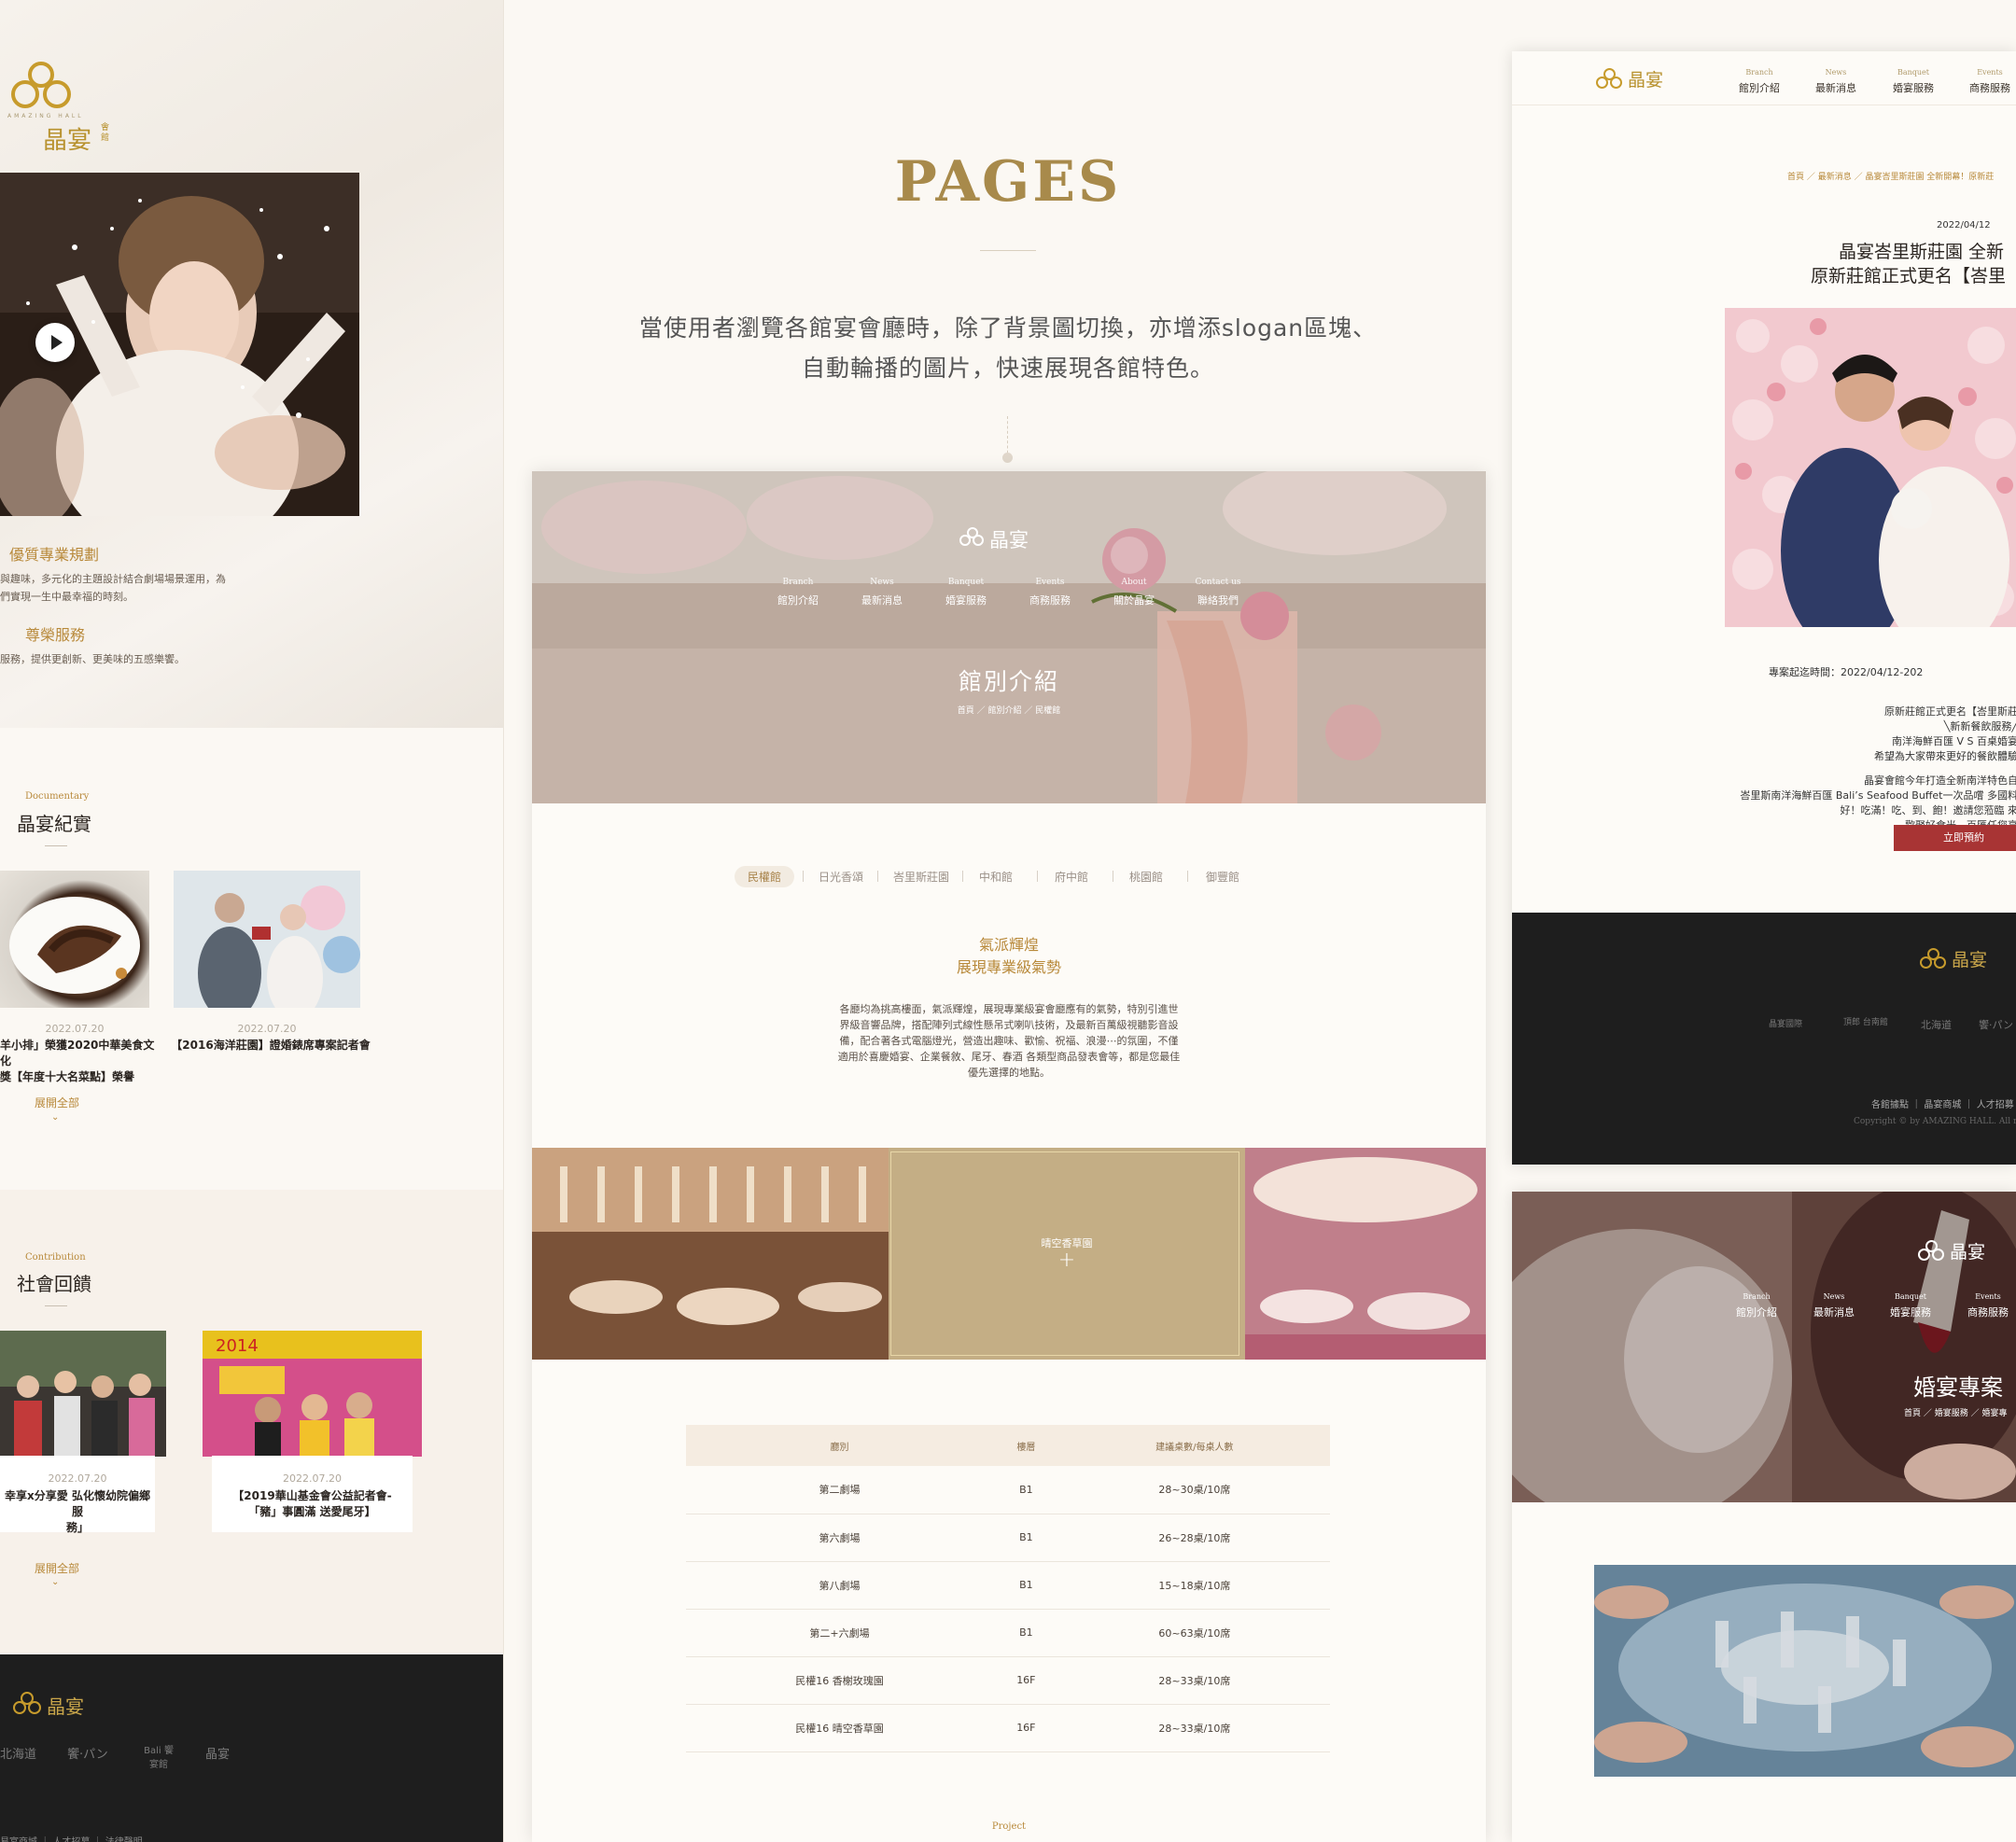 This screenshot has width=2016, height=1842. What do you see at coordinates (1865, 1021) in the screenshot?
I see `partner-logo: 頂郎 台南館` at bounding box center [1865, 1021].